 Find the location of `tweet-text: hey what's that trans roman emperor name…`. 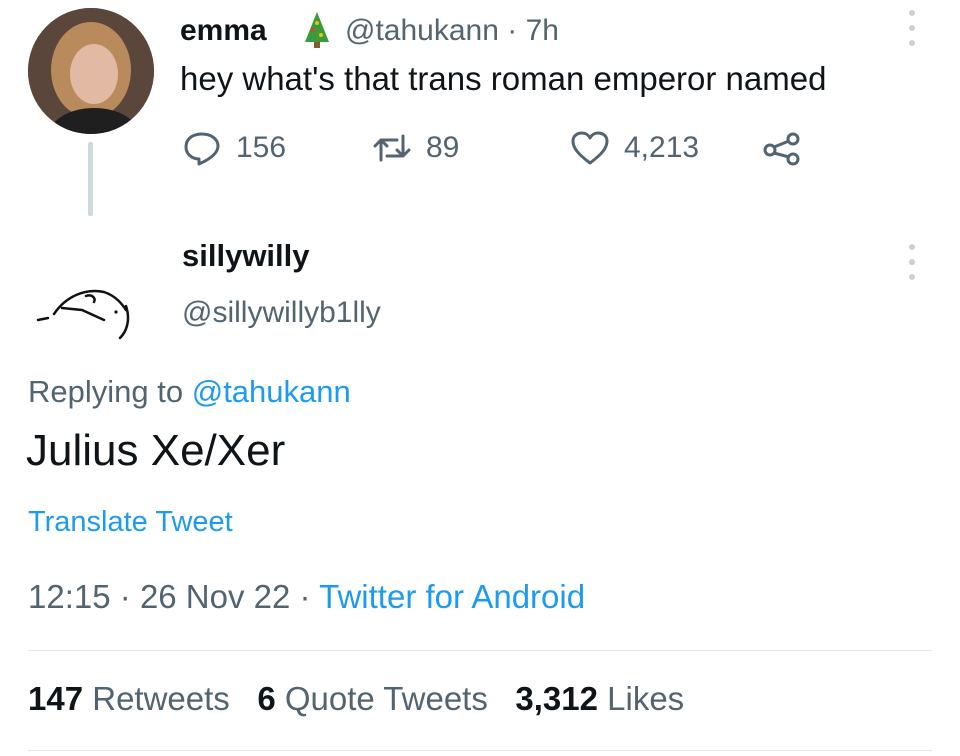

tweet-text: hey what's that trans roman emperor name… is located at coordinates (503, 78).